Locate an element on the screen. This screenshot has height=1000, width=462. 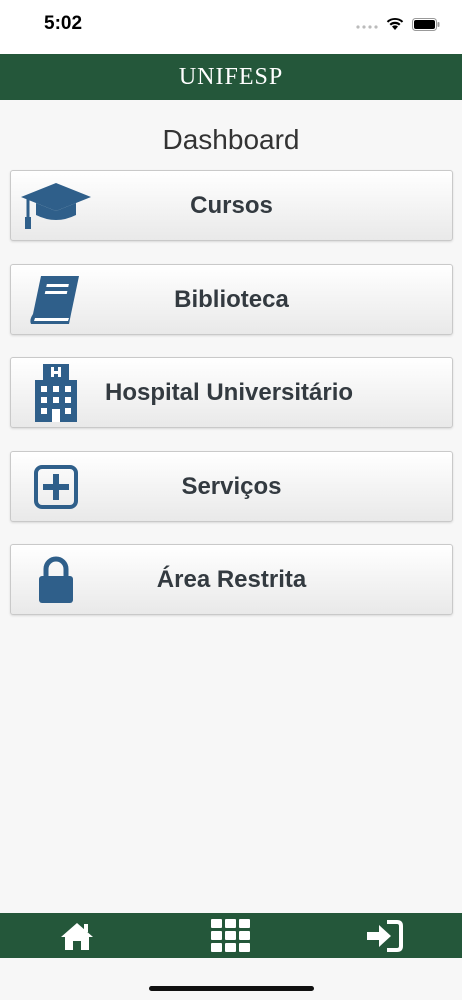
biblioteca-label: Biblioteca is located at coordinates (231, 299).